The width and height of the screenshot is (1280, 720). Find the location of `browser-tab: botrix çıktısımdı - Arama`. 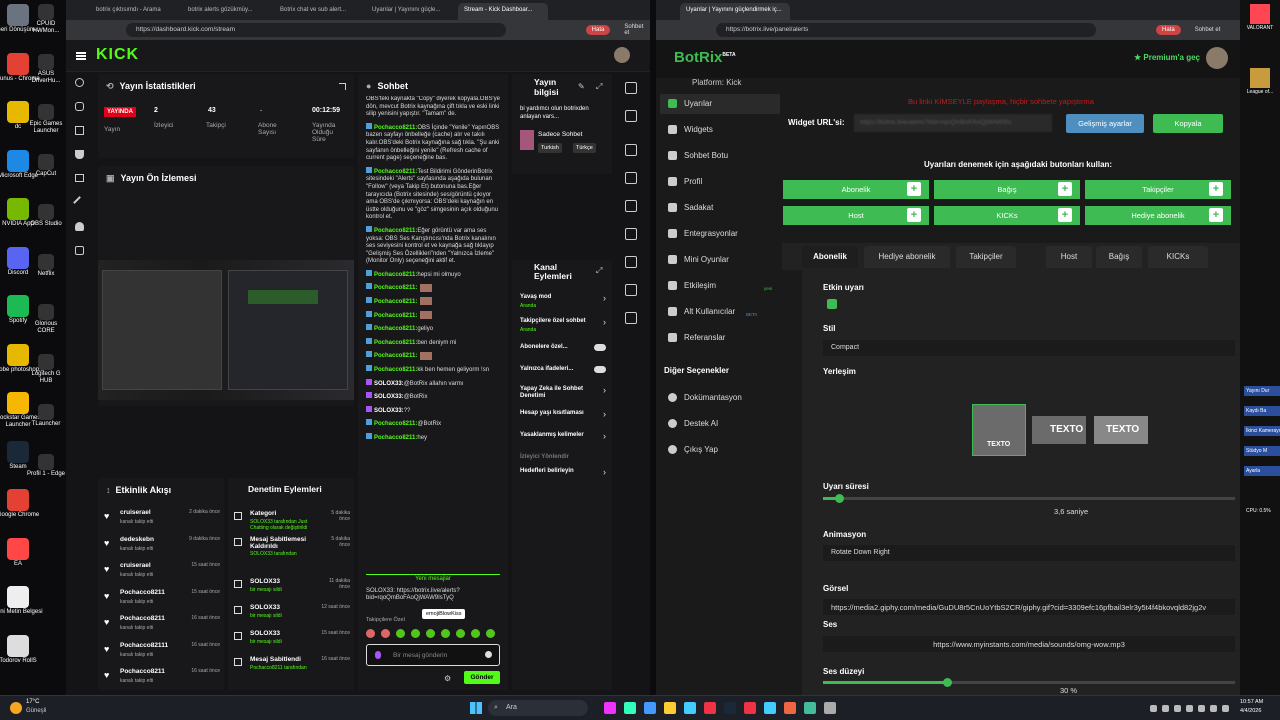

browser-tab: botrix çıktısımdı - Arama is located at coordinates (135, 11).